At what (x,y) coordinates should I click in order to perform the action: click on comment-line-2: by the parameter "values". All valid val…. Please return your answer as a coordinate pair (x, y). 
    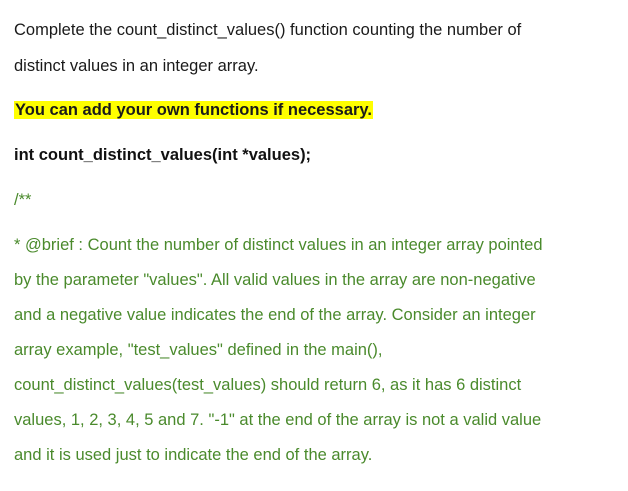
    Looking at the image, I should click on (275, 280).